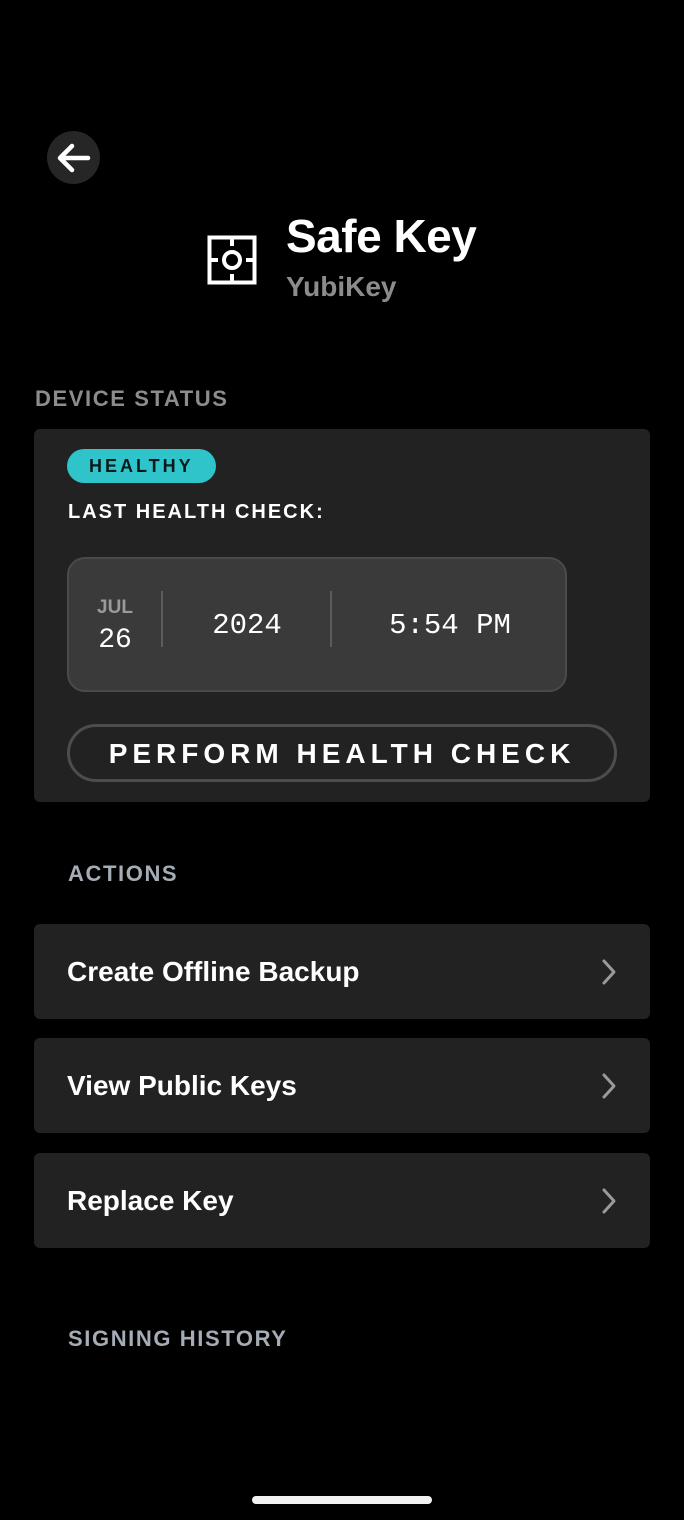  I want to click on perform-health-check-button: PERFORM HEALTH CHECK, so click(342, 753).